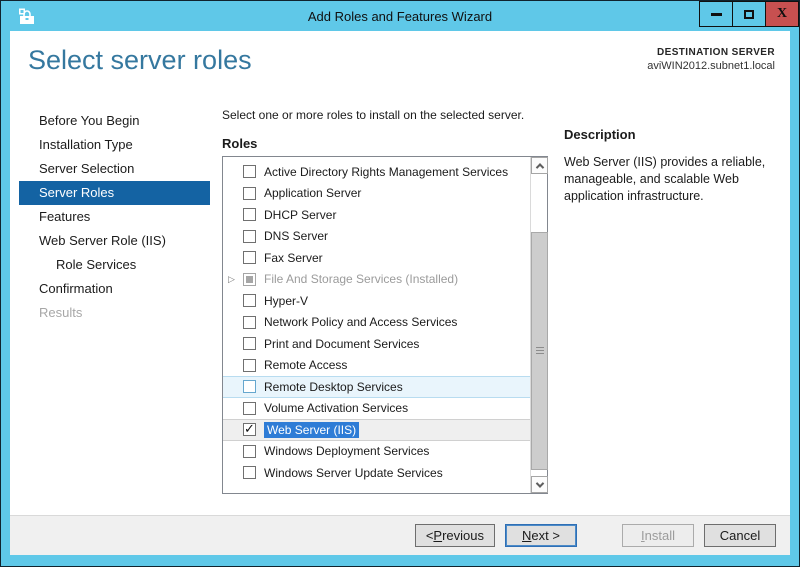 Image resolution: width=800 pixels, height=567 pixels. Describe the element at coordinates (347, 451) in the screenshot. I see `role-label: Windows Deployment Services` at that location.